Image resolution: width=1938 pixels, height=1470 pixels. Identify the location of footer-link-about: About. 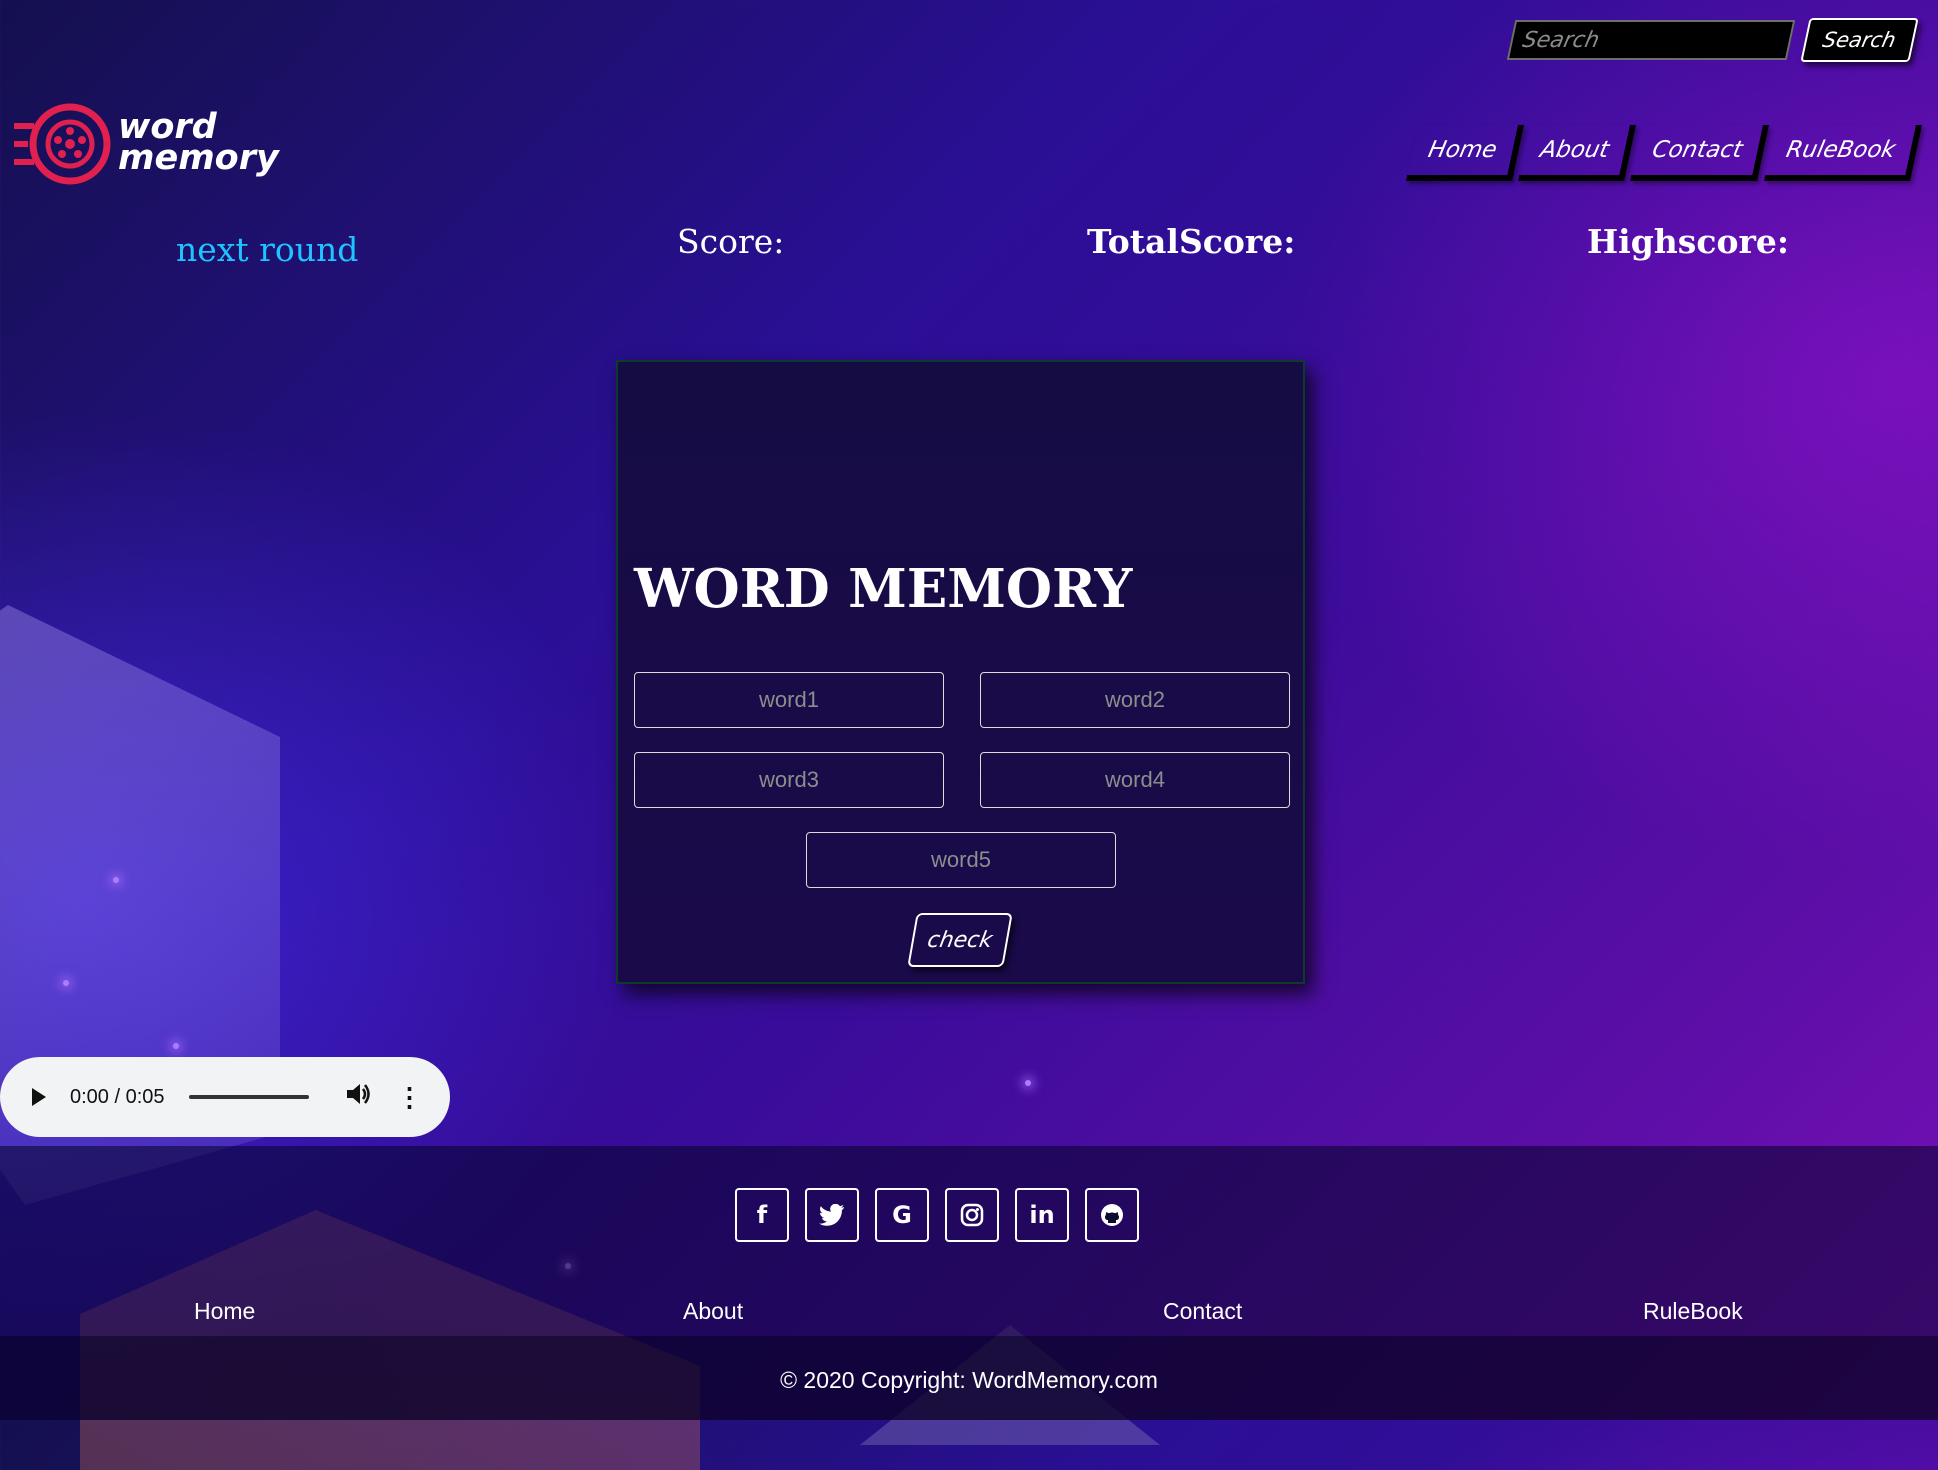
(713, 1311).